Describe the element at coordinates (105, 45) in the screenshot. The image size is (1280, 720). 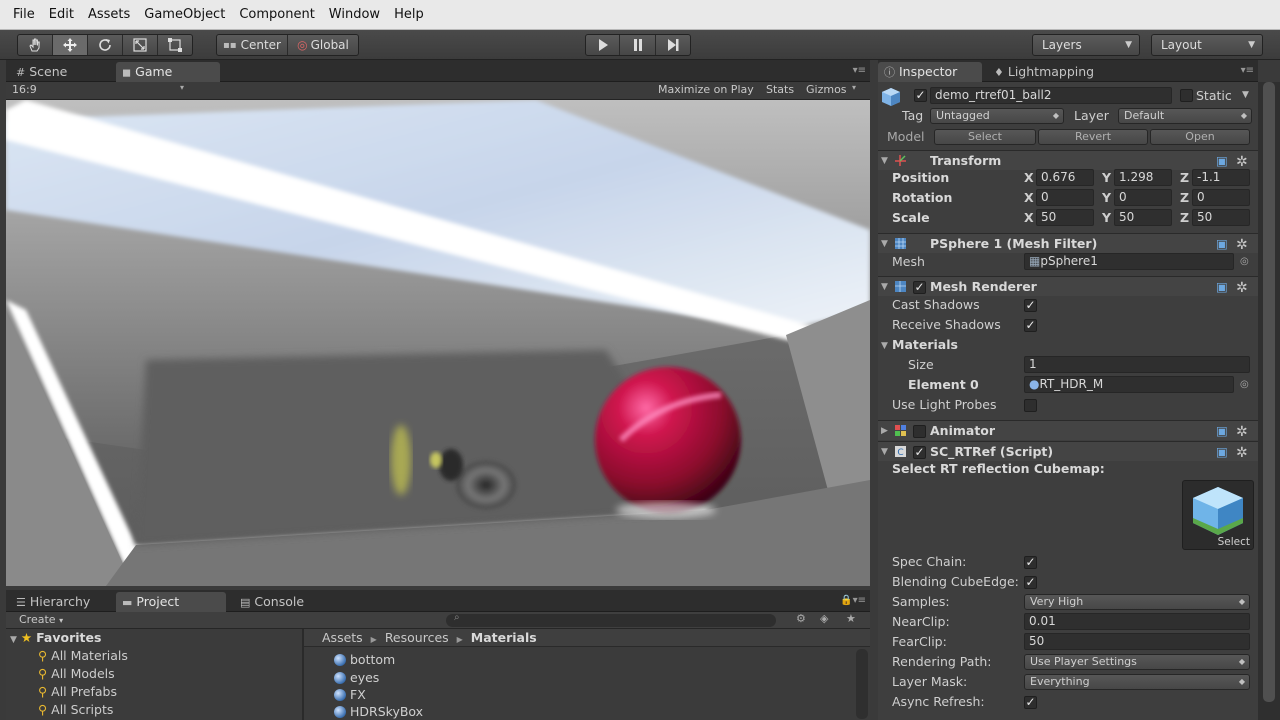
I see `rotate-tool-button` at that location.